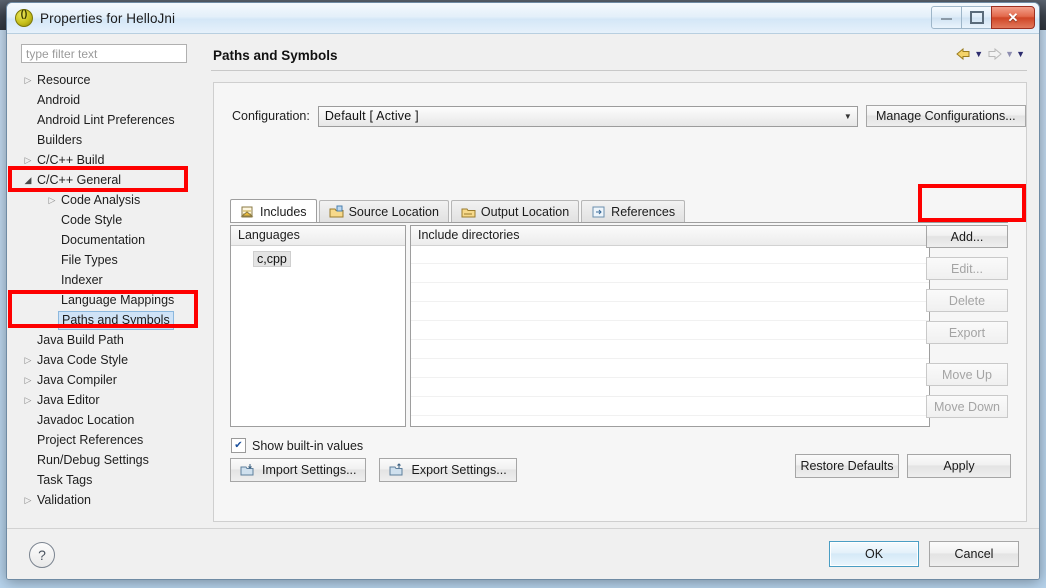 This screenshot has width=1046, height=588. Describe the element at coordinates (308, 445) in the screenshot. I see `show-builtin-values-label: Show built-in values` at that location.